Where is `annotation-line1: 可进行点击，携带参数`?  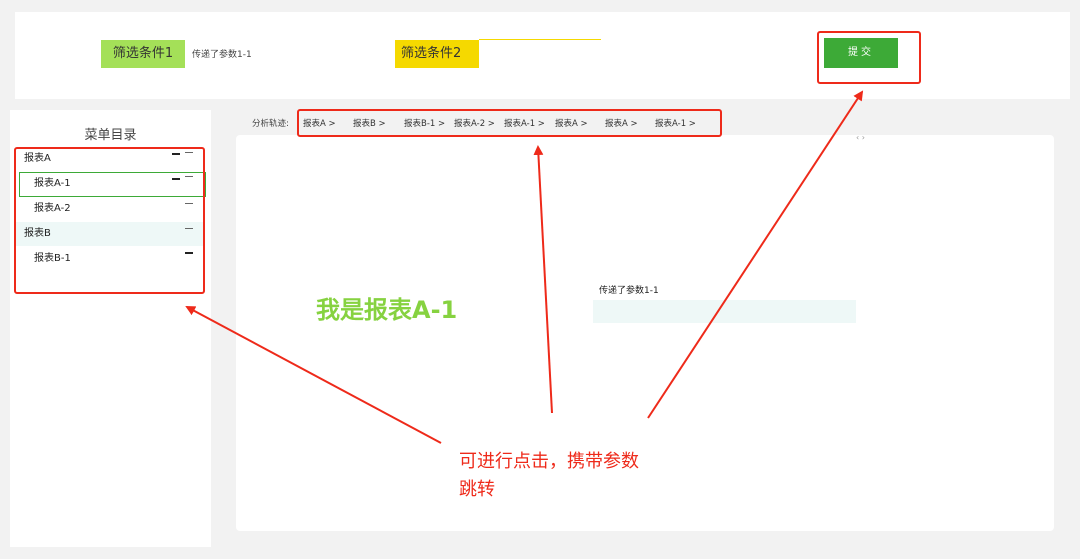
annotation-line1: 可进行点击，携带参数 is located at coordinates (549, 461).